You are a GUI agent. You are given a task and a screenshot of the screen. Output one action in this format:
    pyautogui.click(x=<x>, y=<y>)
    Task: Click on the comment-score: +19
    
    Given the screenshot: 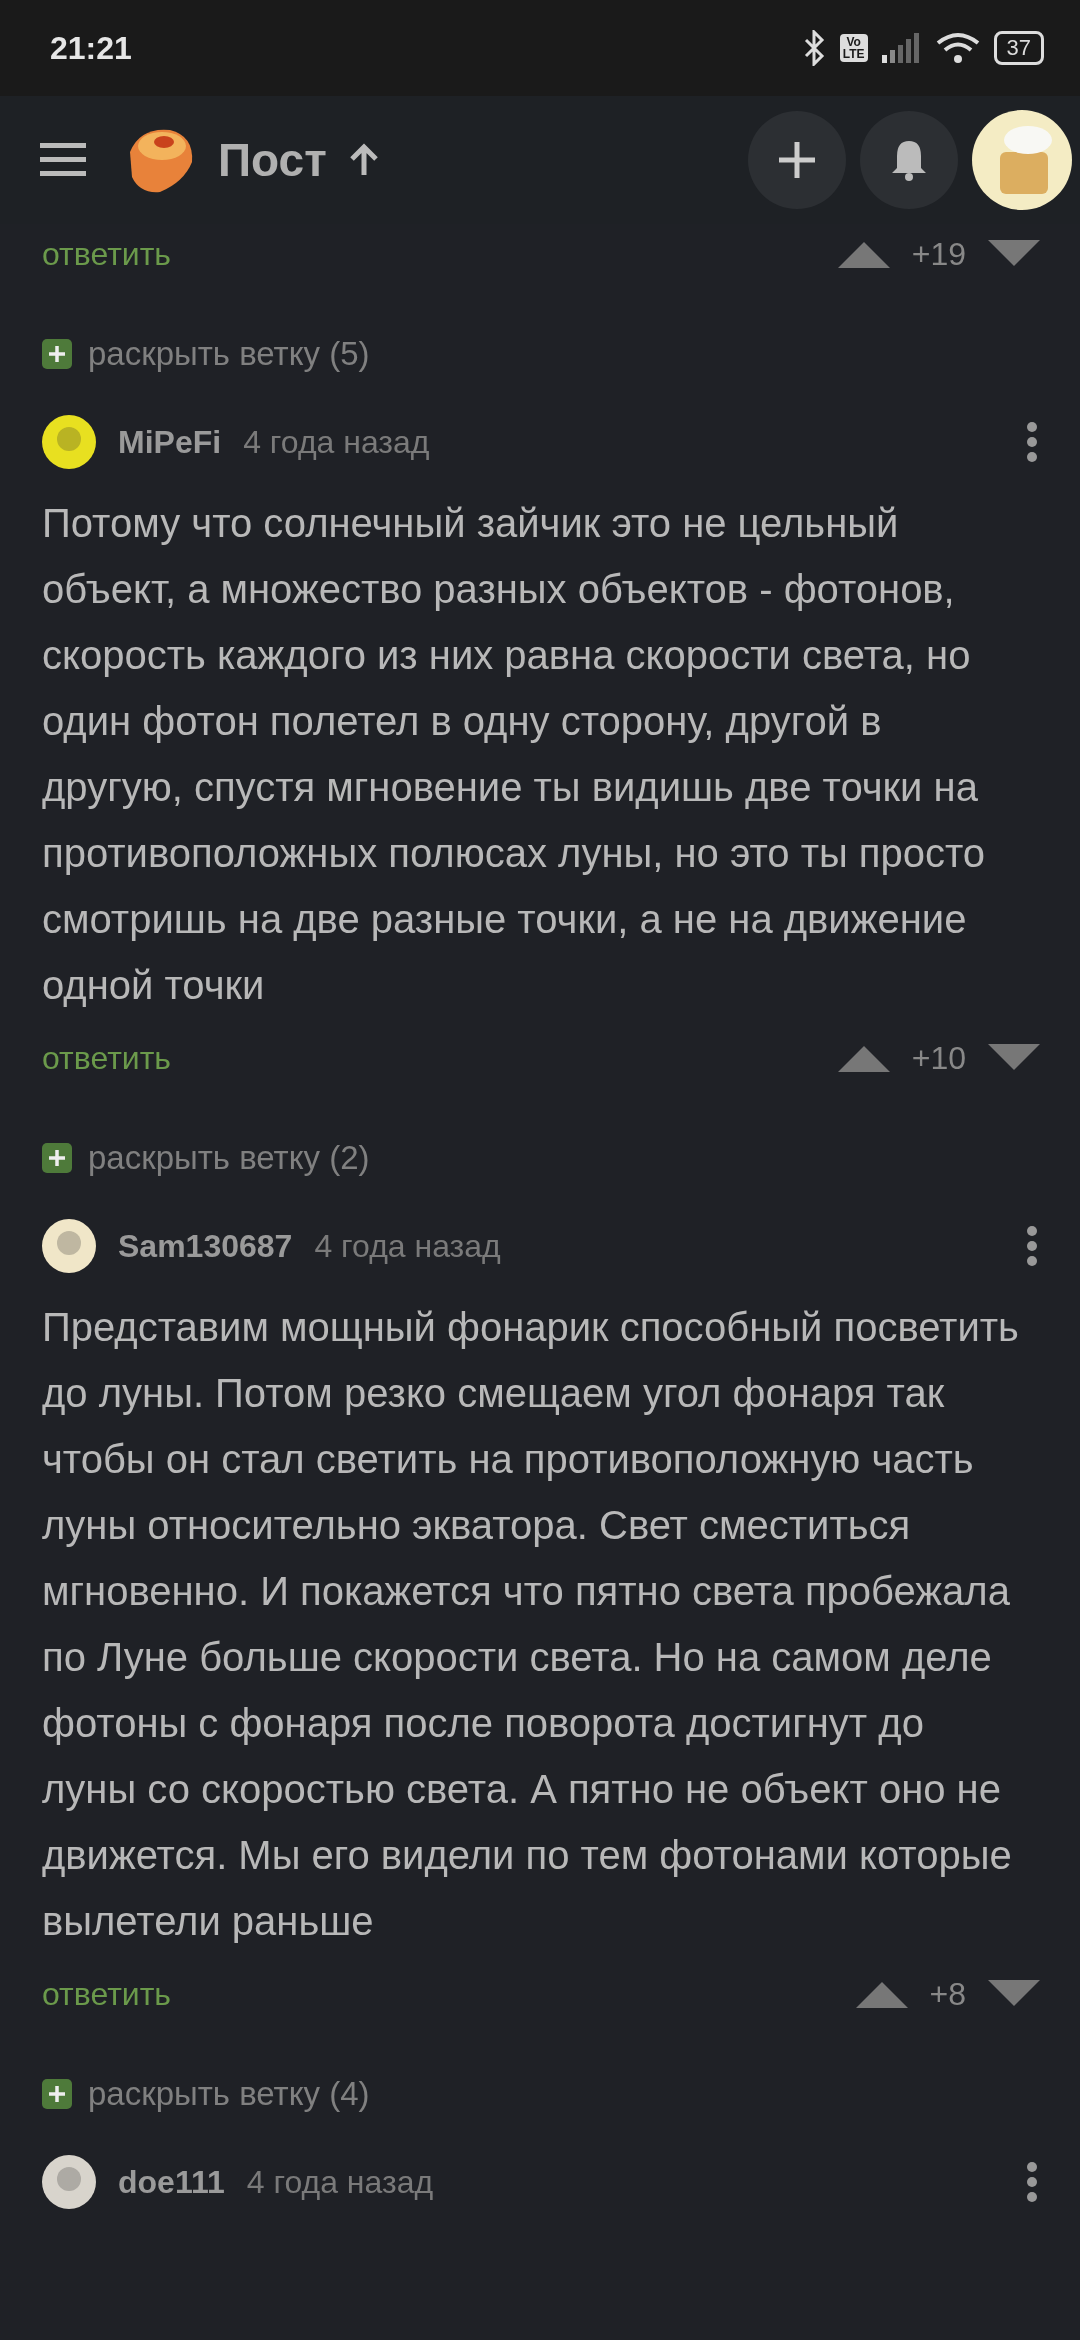 What is the action you would take?
    pyautogui.click(x=938, y=254)
    